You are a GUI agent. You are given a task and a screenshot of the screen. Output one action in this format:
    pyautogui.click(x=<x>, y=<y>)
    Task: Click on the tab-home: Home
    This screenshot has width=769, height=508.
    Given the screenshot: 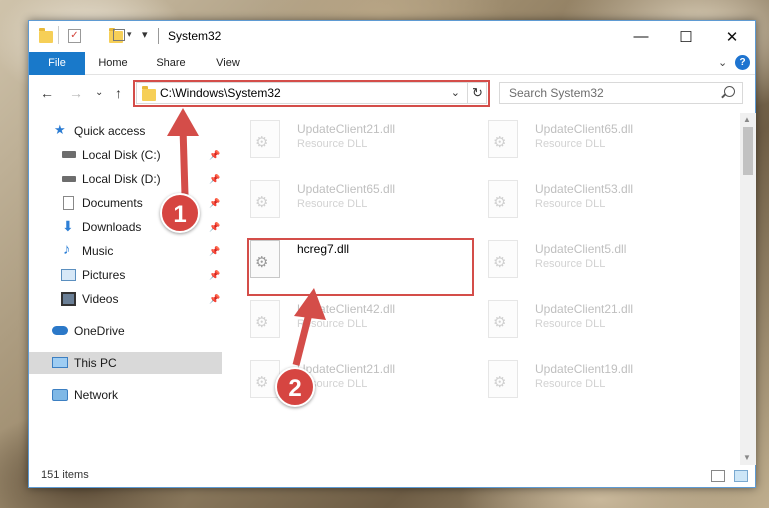 What is the action you would take?
    pyautogui.click(x=113, y=63)
    